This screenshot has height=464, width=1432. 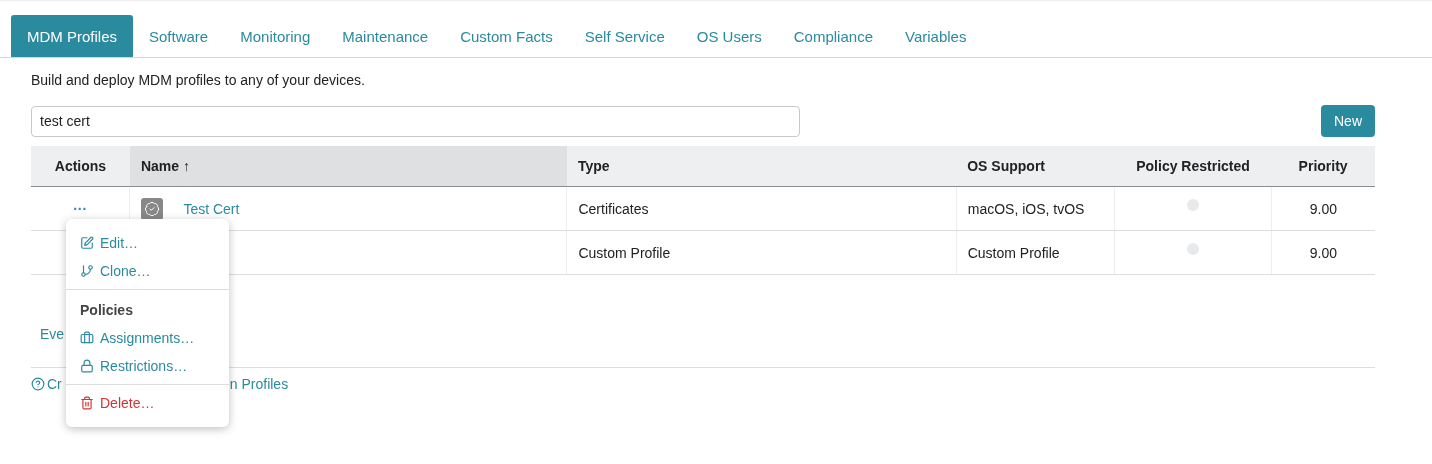 What do you see at coordinates (38, 384) in the screenshot?
I see `help-icon` at bounding box center [38, 384].